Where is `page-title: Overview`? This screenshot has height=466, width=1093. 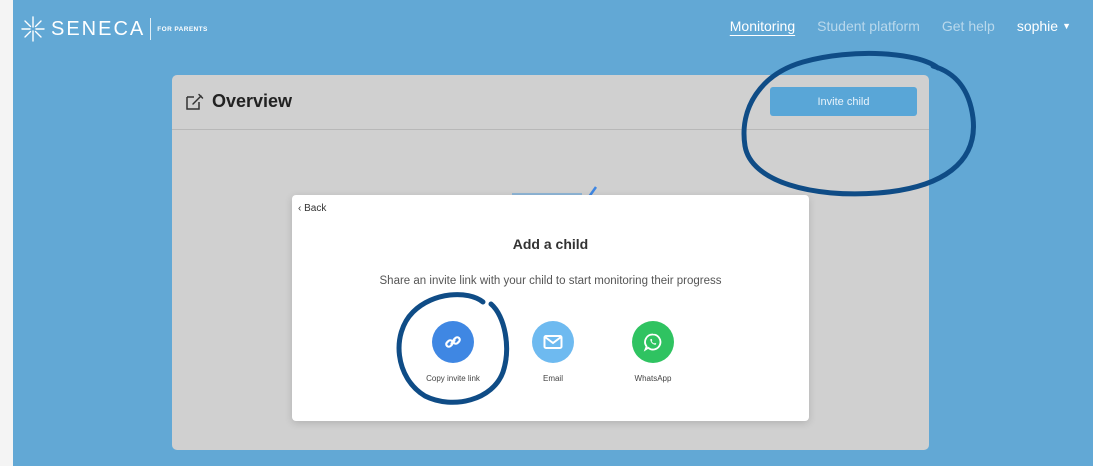 page-title: Overview is located at coordinates (252, 101).